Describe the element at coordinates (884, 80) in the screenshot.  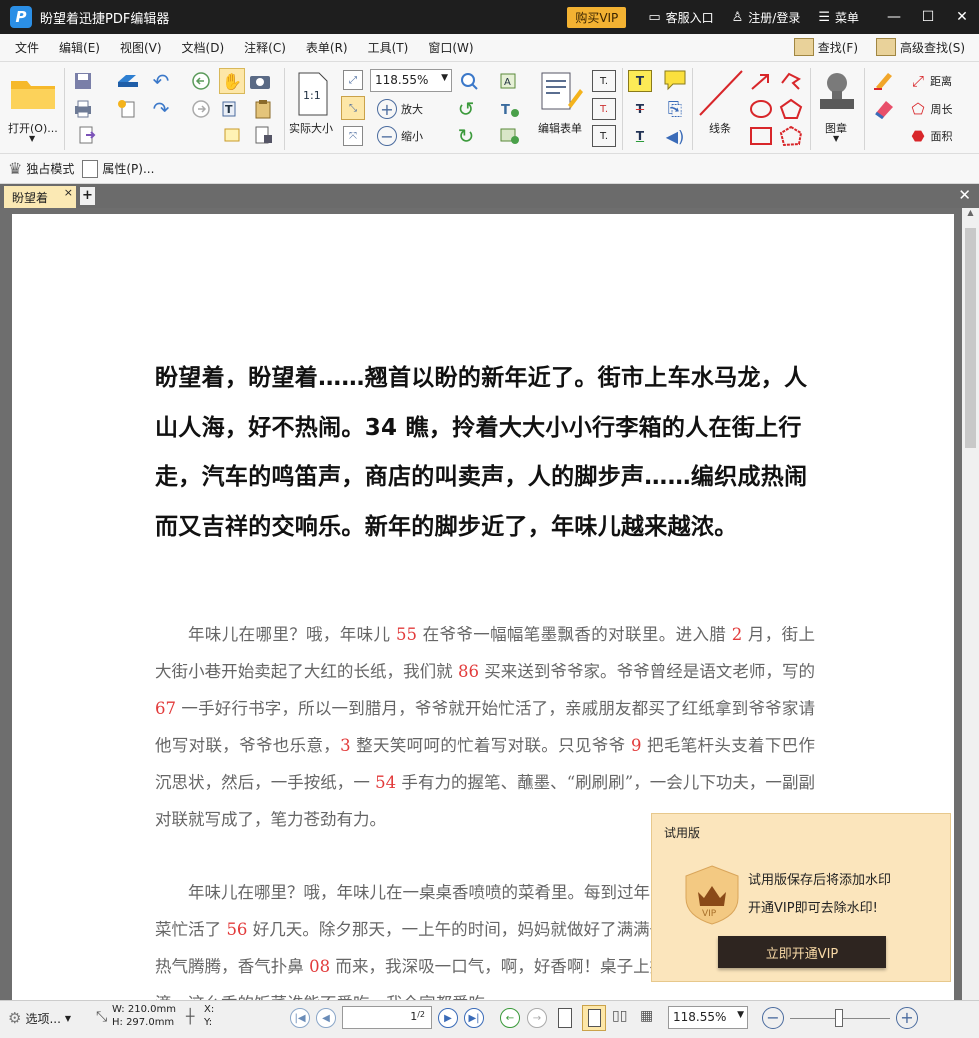
I see `pencil-icon` at that location.